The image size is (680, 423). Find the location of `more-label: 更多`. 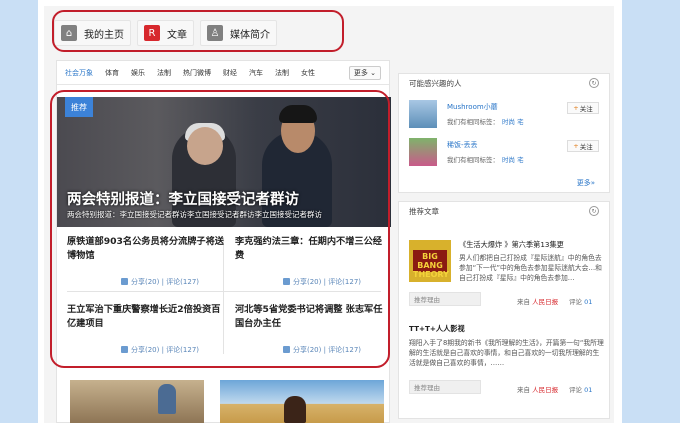

more-label: 更多 is located at coordinates (360, 72).